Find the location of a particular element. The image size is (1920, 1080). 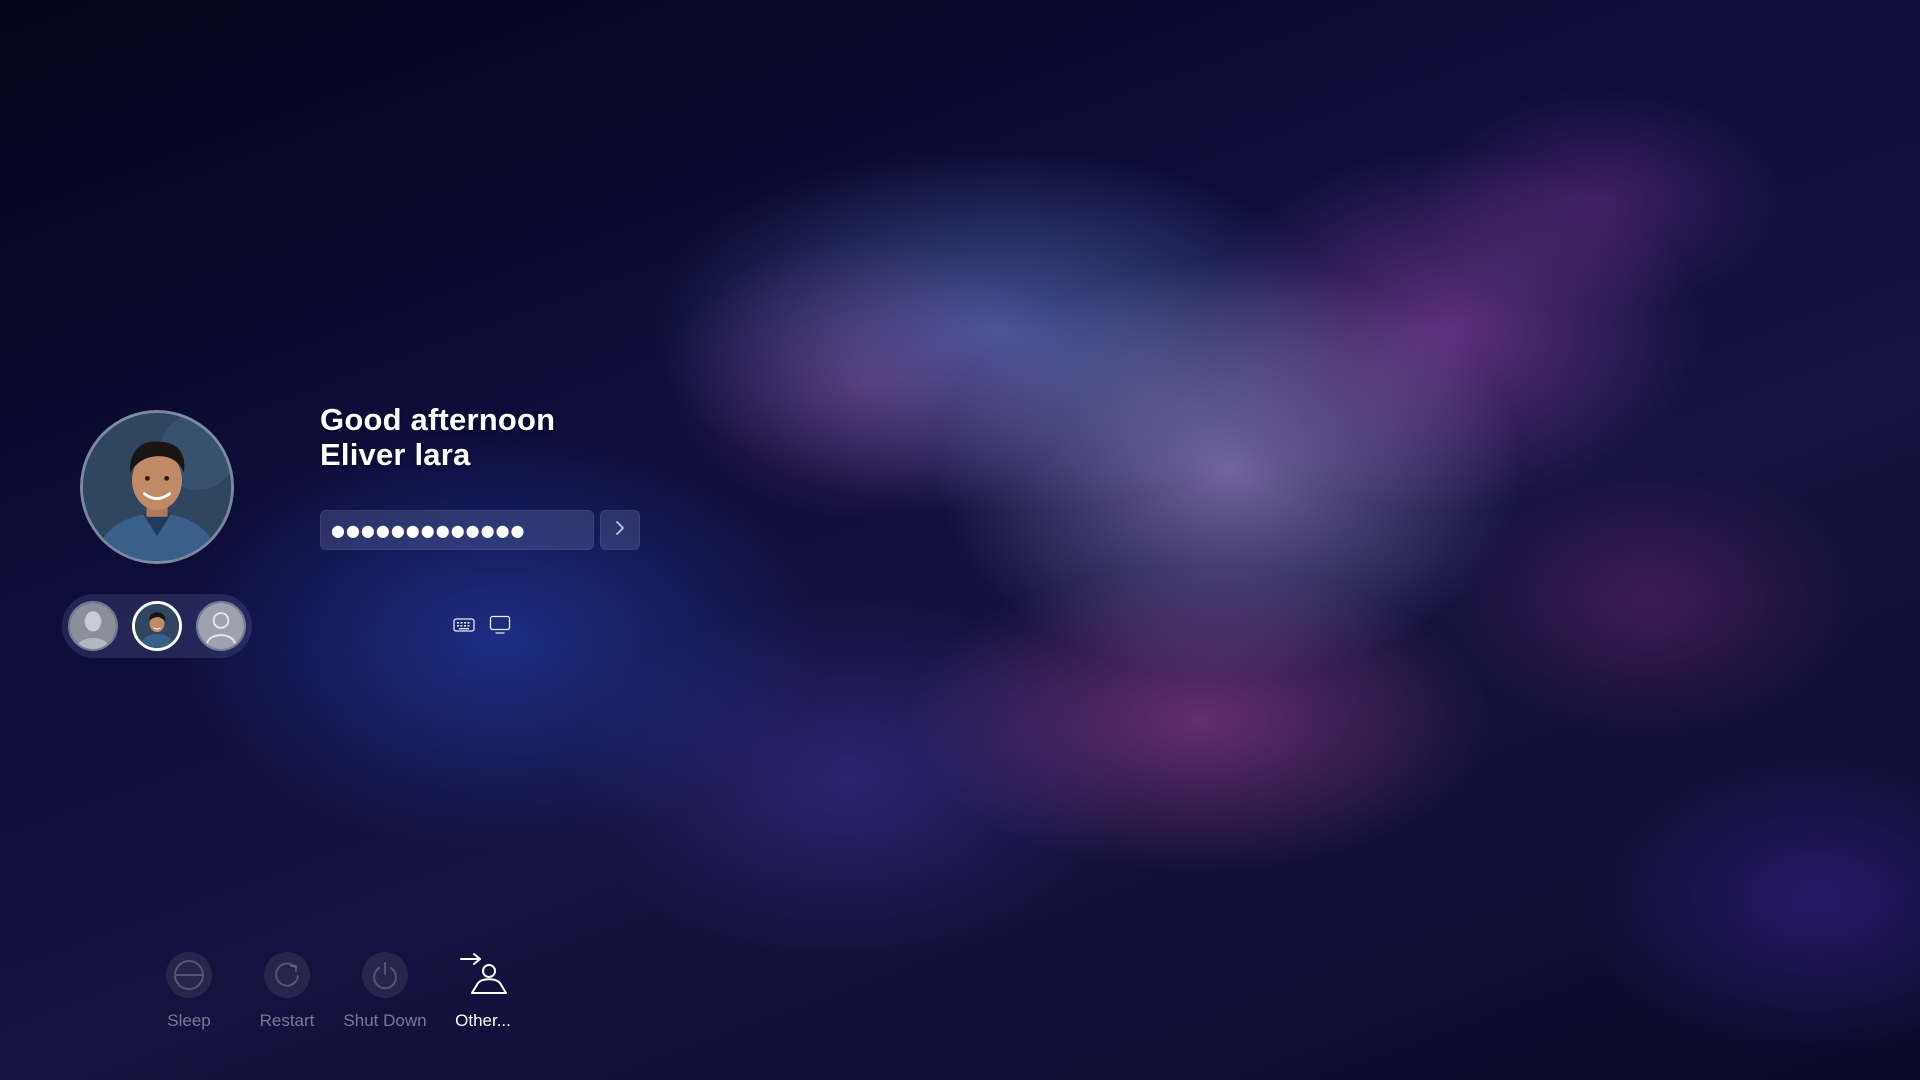

display-icon is located at coordinates (500, 625).